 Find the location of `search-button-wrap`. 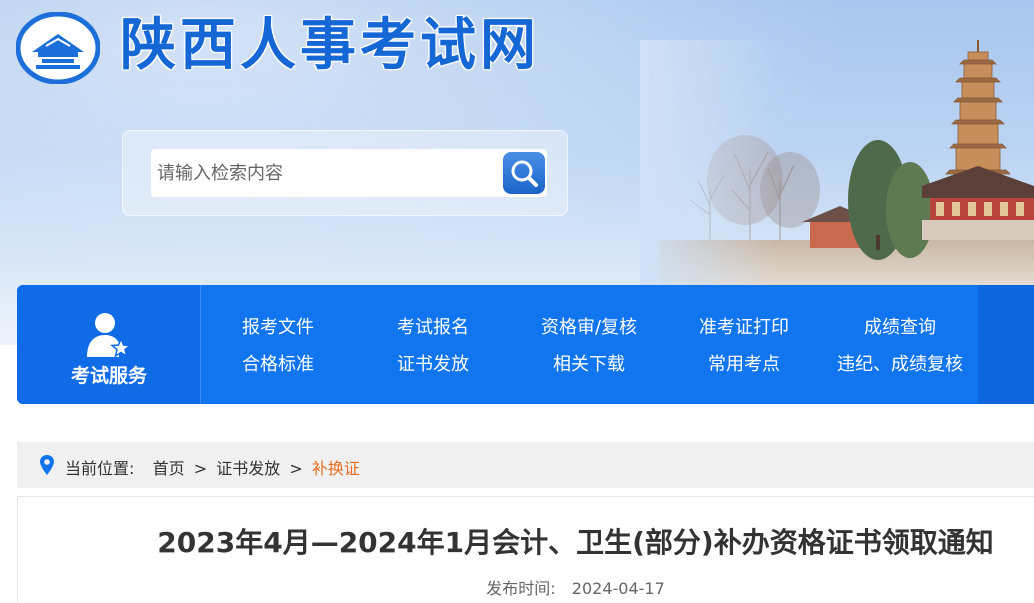

search-button-wrap is located at coordinates (525, 173).